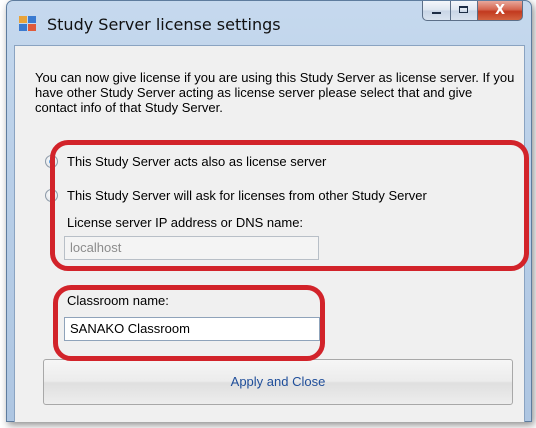 The width and height of the screenshot is (536, 428). What do you see at coordinates (191, 248) in the screenshot?
I see `license-server-address-input: localhost` at bounding box center [191, 248].